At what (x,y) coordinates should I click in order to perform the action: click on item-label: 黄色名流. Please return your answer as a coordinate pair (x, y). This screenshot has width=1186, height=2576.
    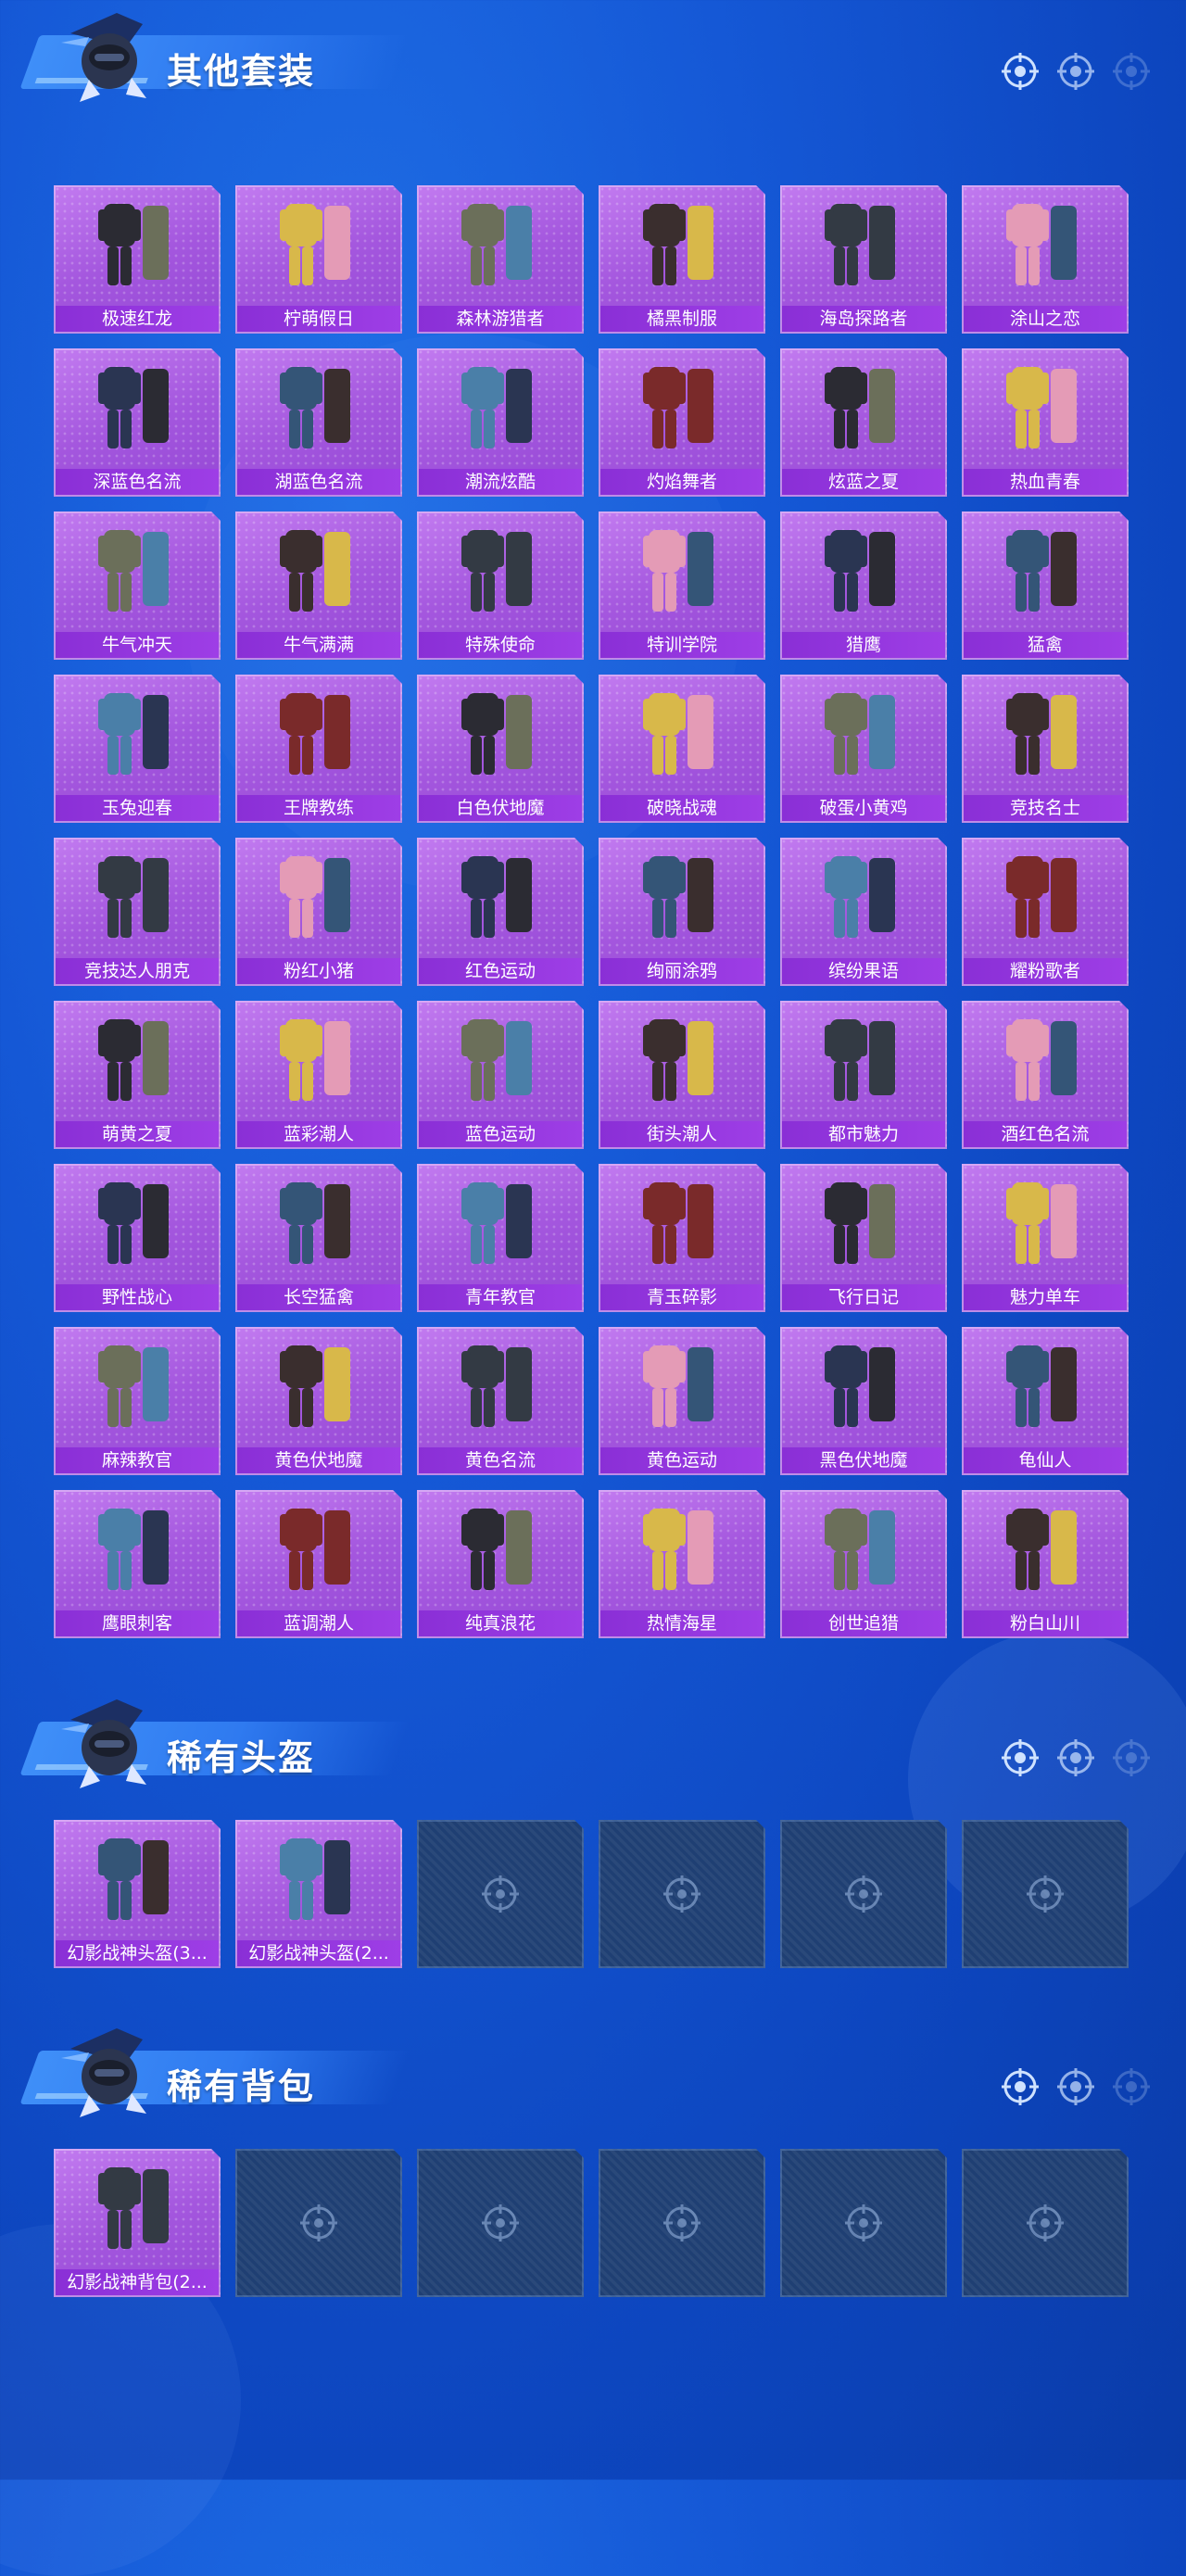
    Looking at the image, I should click on (500, 1460).